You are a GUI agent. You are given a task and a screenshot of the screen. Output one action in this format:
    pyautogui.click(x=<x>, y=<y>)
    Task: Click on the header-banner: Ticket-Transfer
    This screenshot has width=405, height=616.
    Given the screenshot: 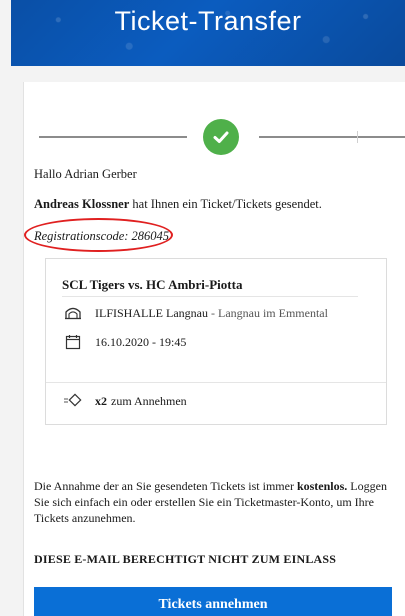 What is the action you would take?
    pyautogui.click(x=208, y=33)
    